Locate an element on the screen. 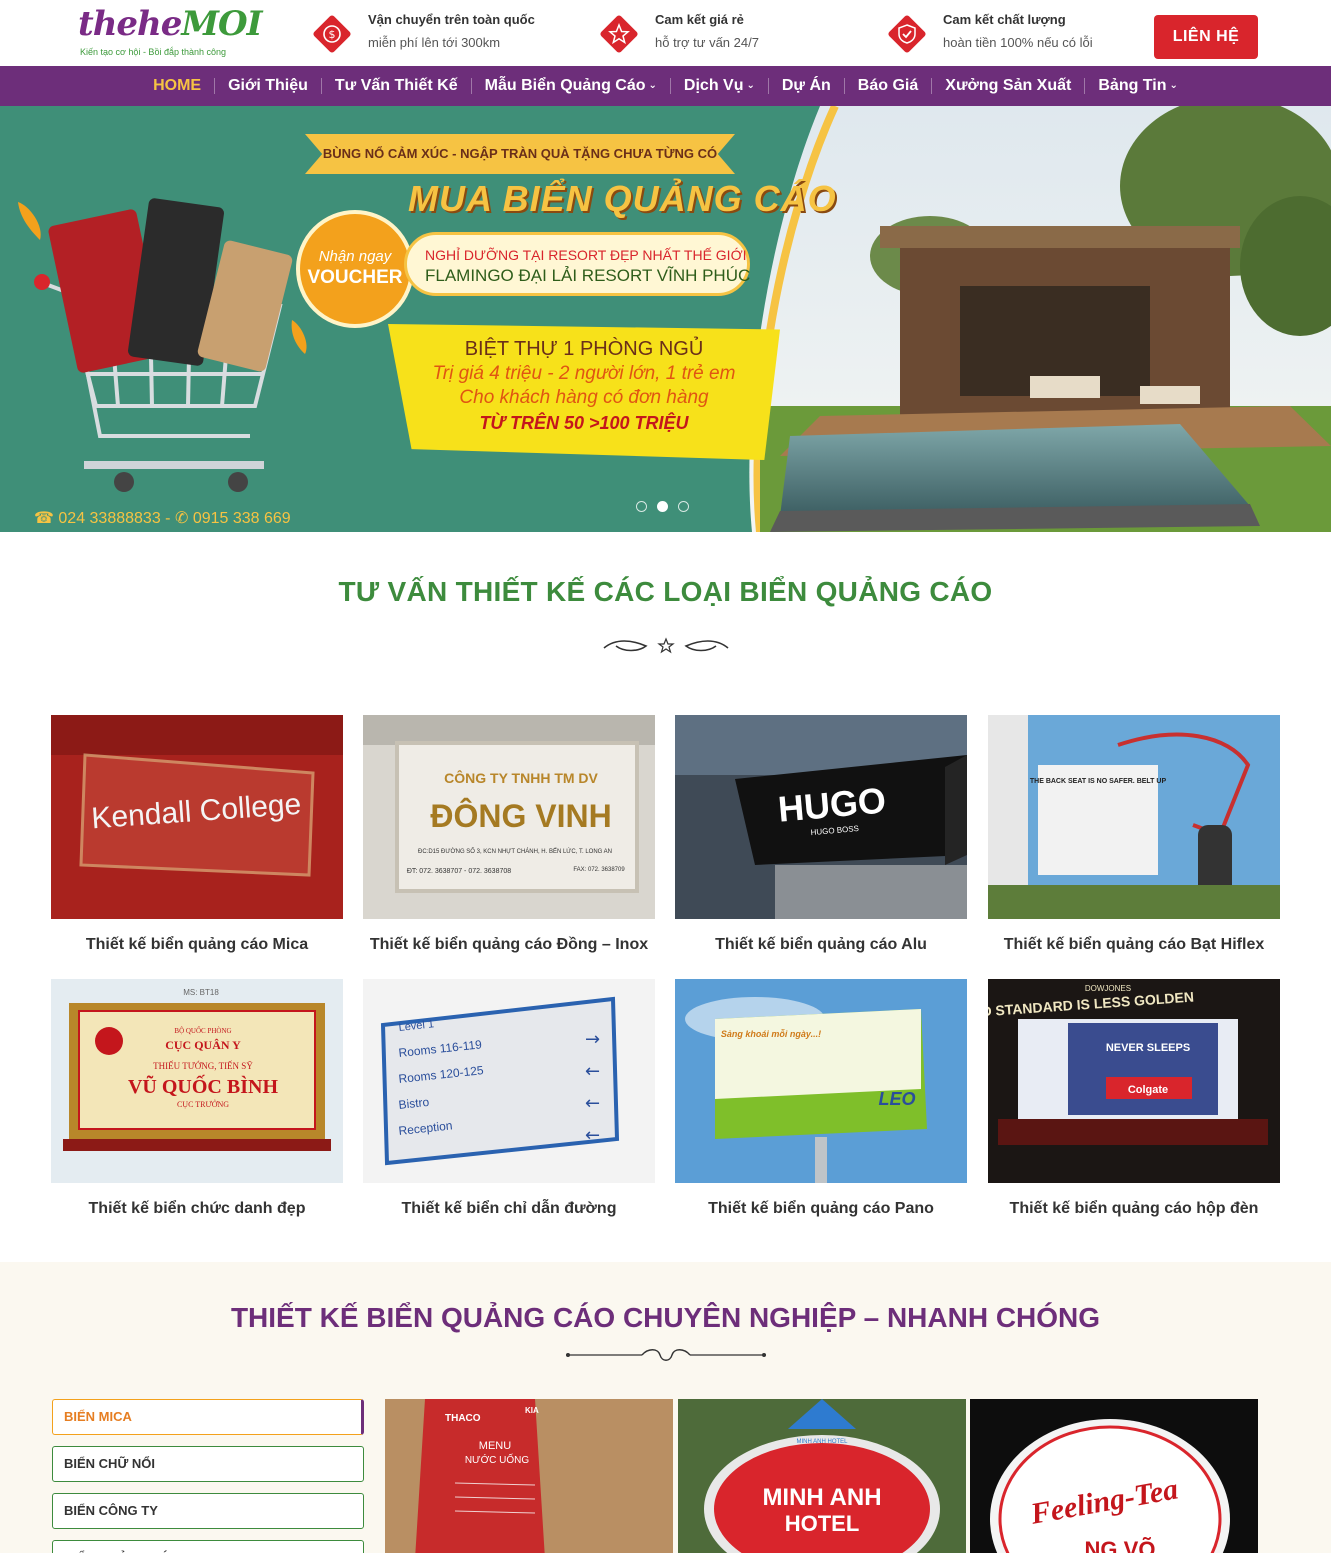 This screenshot has width=1331, height=1553. gallery-image-text: NƯỚC UỐNG is located at coordinates (497, 1459).